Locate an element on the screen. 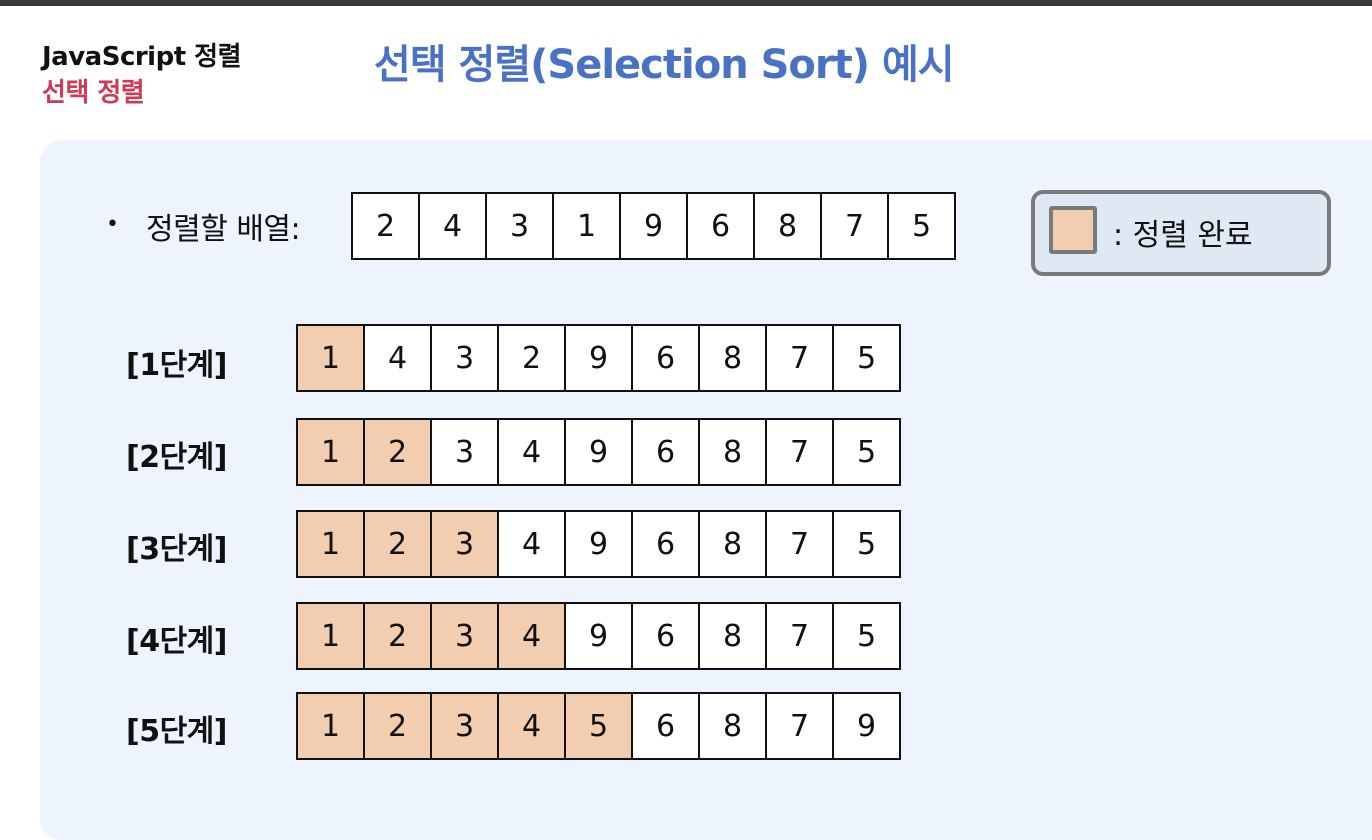 The image size is (1372, 840). topic-title: 선택 정렬 is located at coordinates (93, 93).